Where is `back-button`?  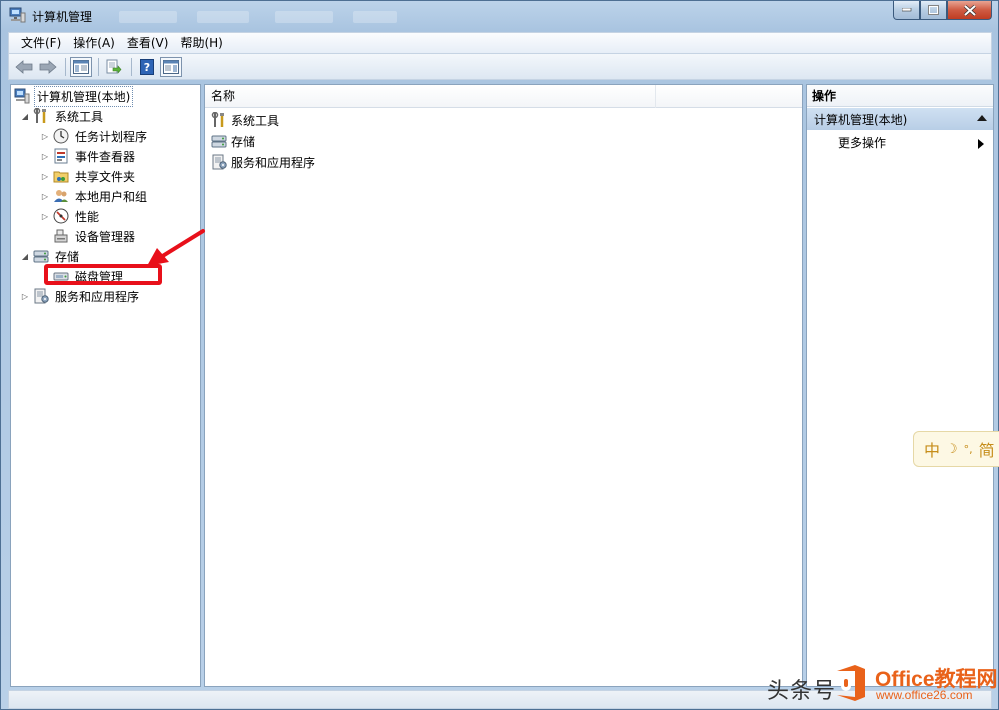 back-button is located at coordinates (24, 67).